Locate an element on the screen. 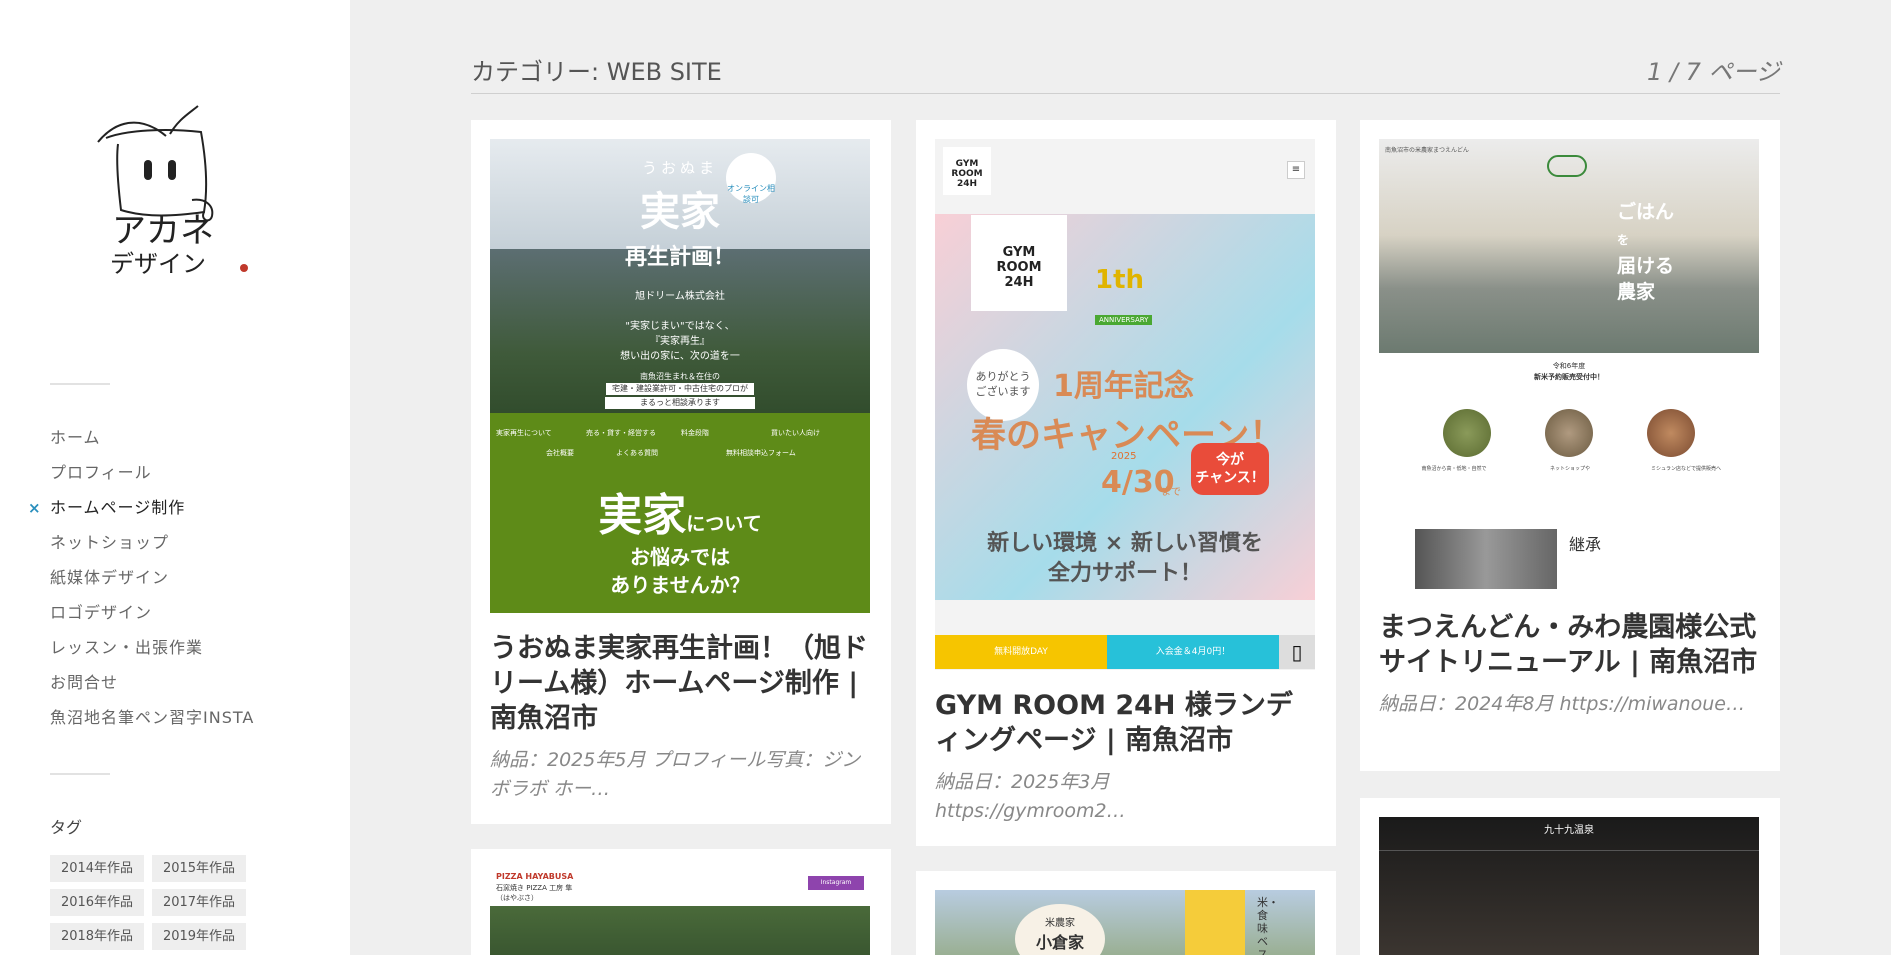 The image size is (1891, 955). notice-text: 令和6年度 is located at coordinates (1569, 366).